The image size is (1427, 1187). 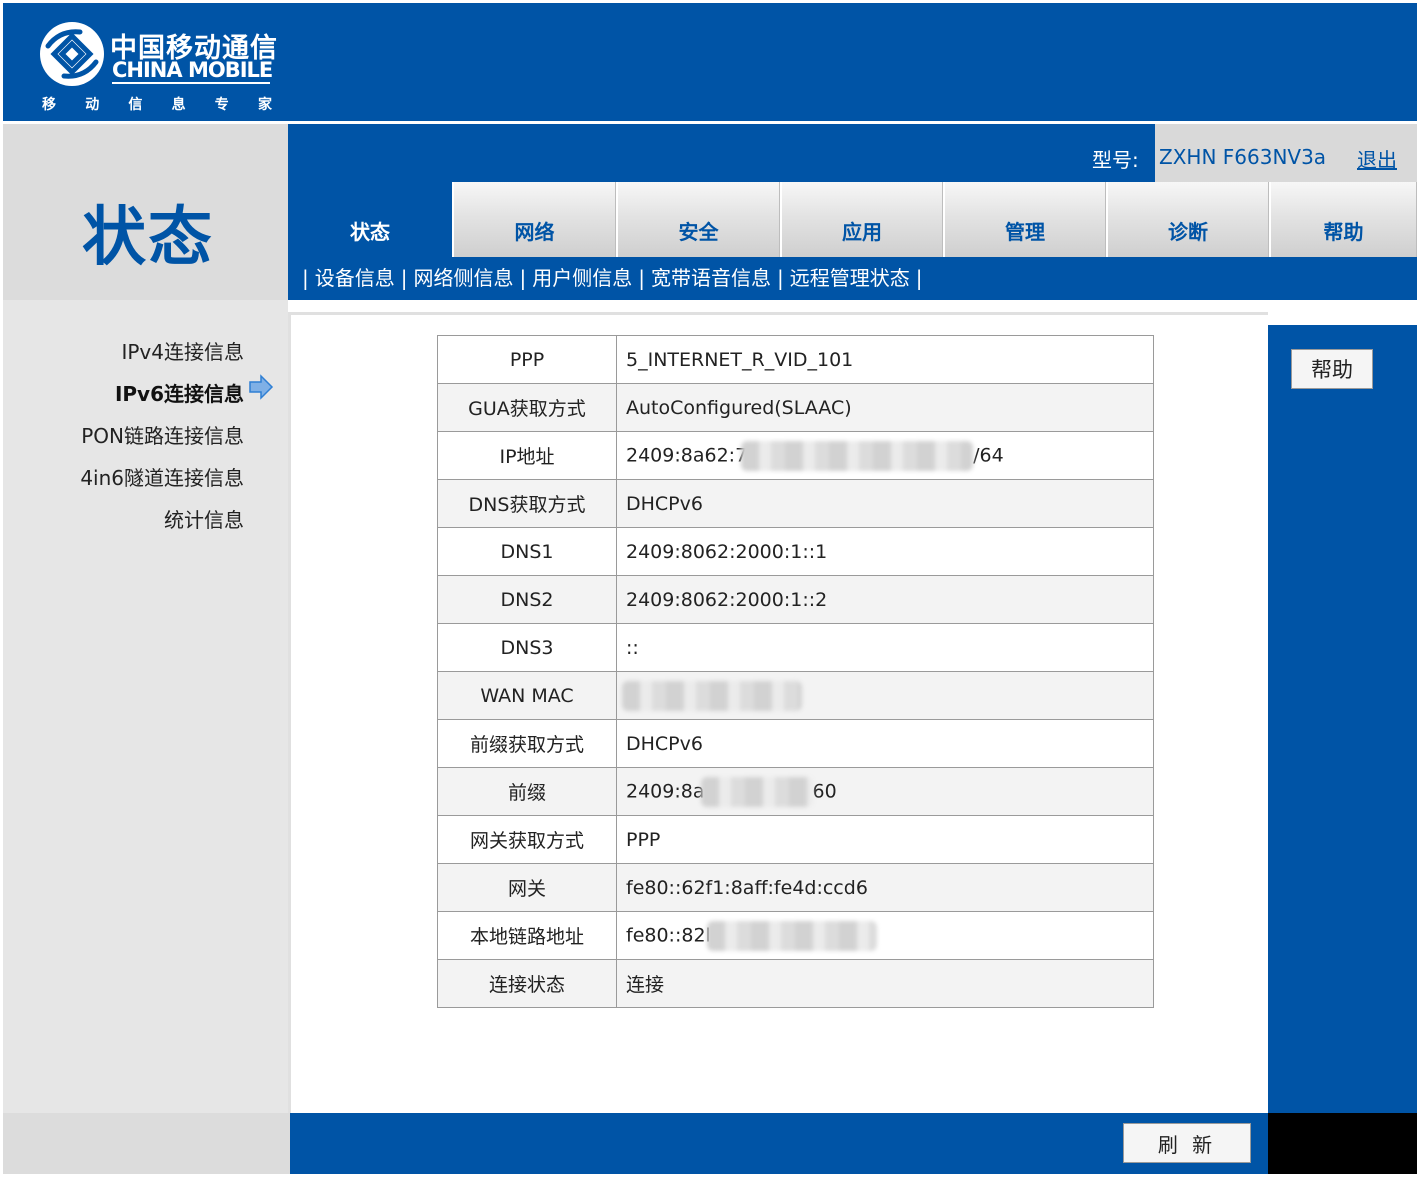 I want to click on row-key: DNS1, so click(x=527, y=551).